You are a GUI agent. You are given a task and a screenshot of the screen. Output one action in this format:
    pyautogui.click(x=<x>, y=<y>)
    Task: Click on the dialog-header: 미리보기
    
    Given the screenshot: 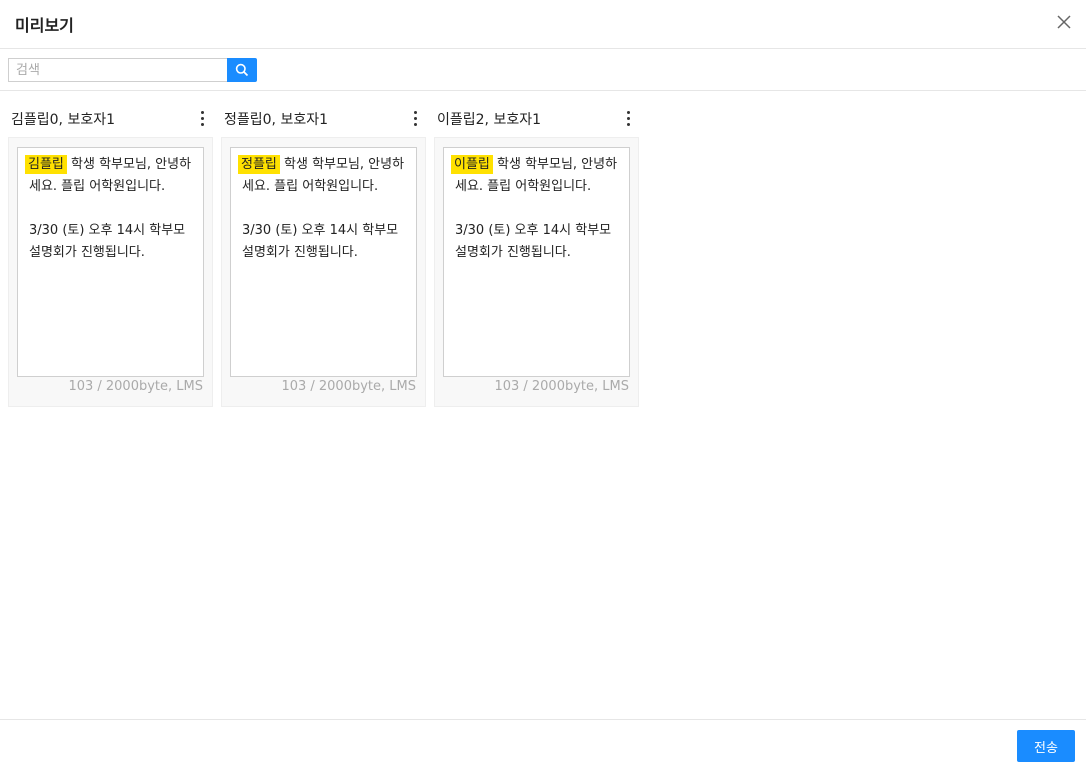 What is the action you would take?
    pyautogui.click(x=543, y=24)
    